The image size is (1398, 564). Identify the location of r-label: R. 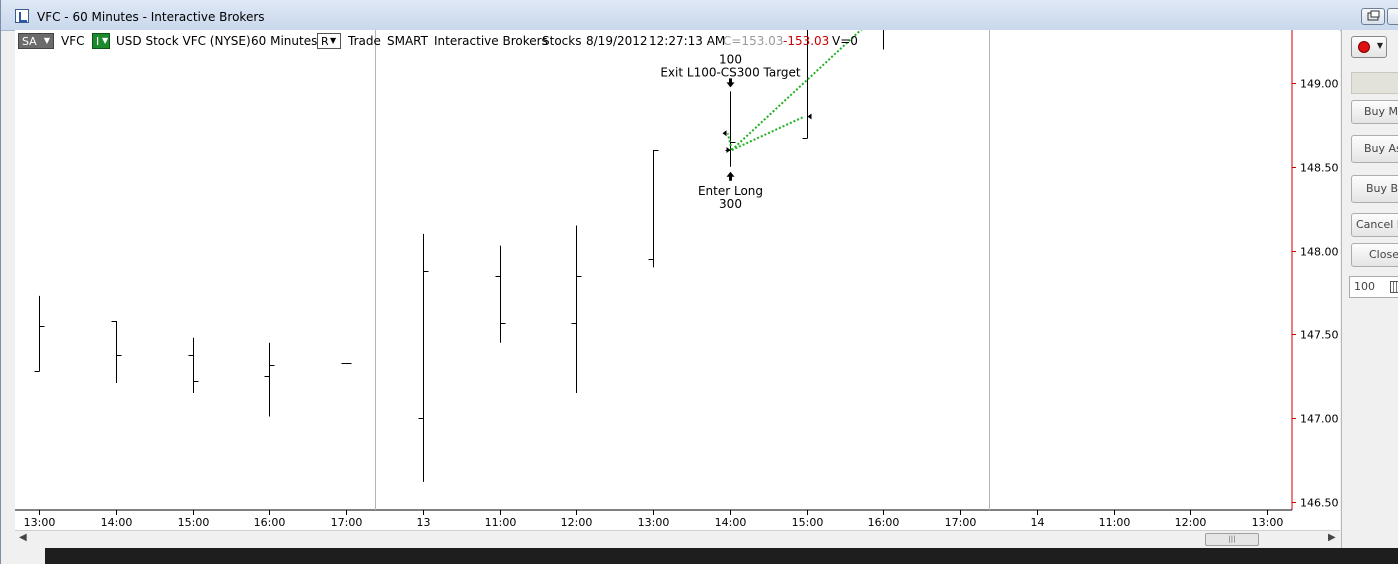
(325, 41).